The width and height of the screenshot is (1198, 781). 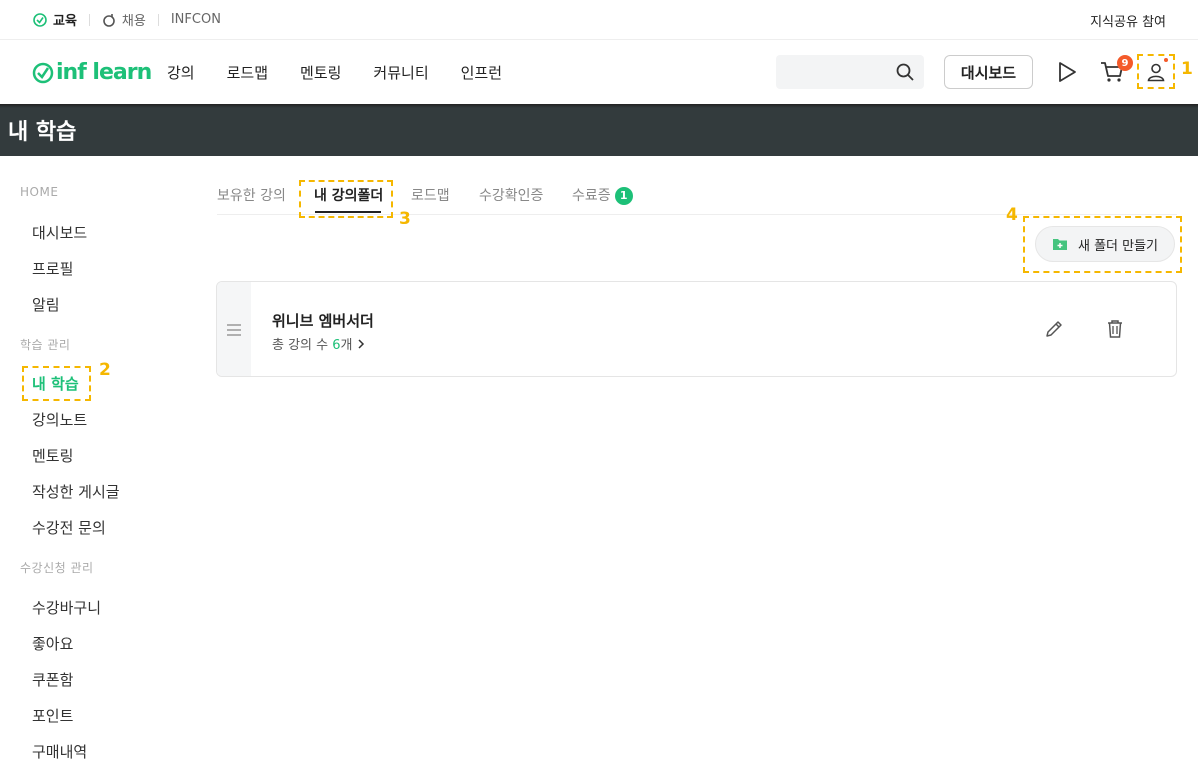 I want to click on tab-owned-courses: 보유한 강의, so click(x=251, y=195).